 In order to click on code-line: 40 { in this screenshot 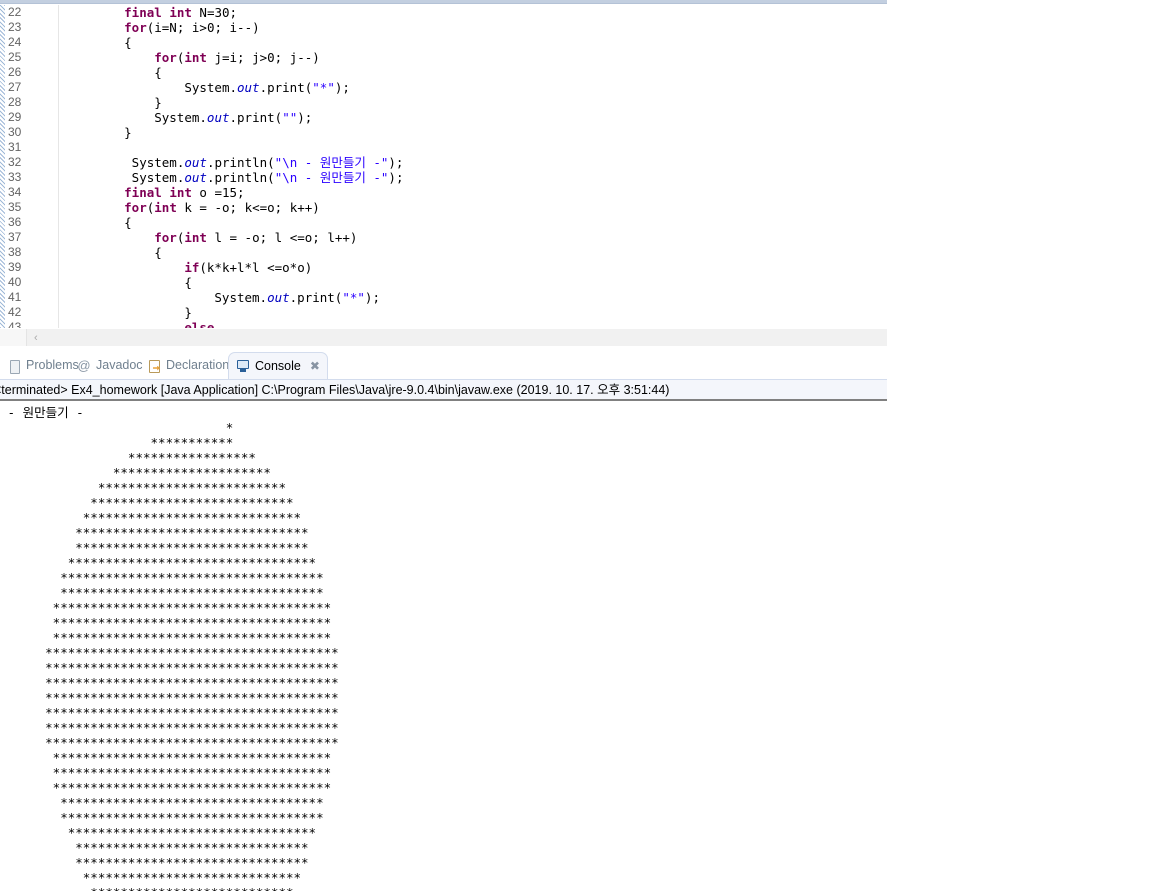, I will do `click(443, 282)`.